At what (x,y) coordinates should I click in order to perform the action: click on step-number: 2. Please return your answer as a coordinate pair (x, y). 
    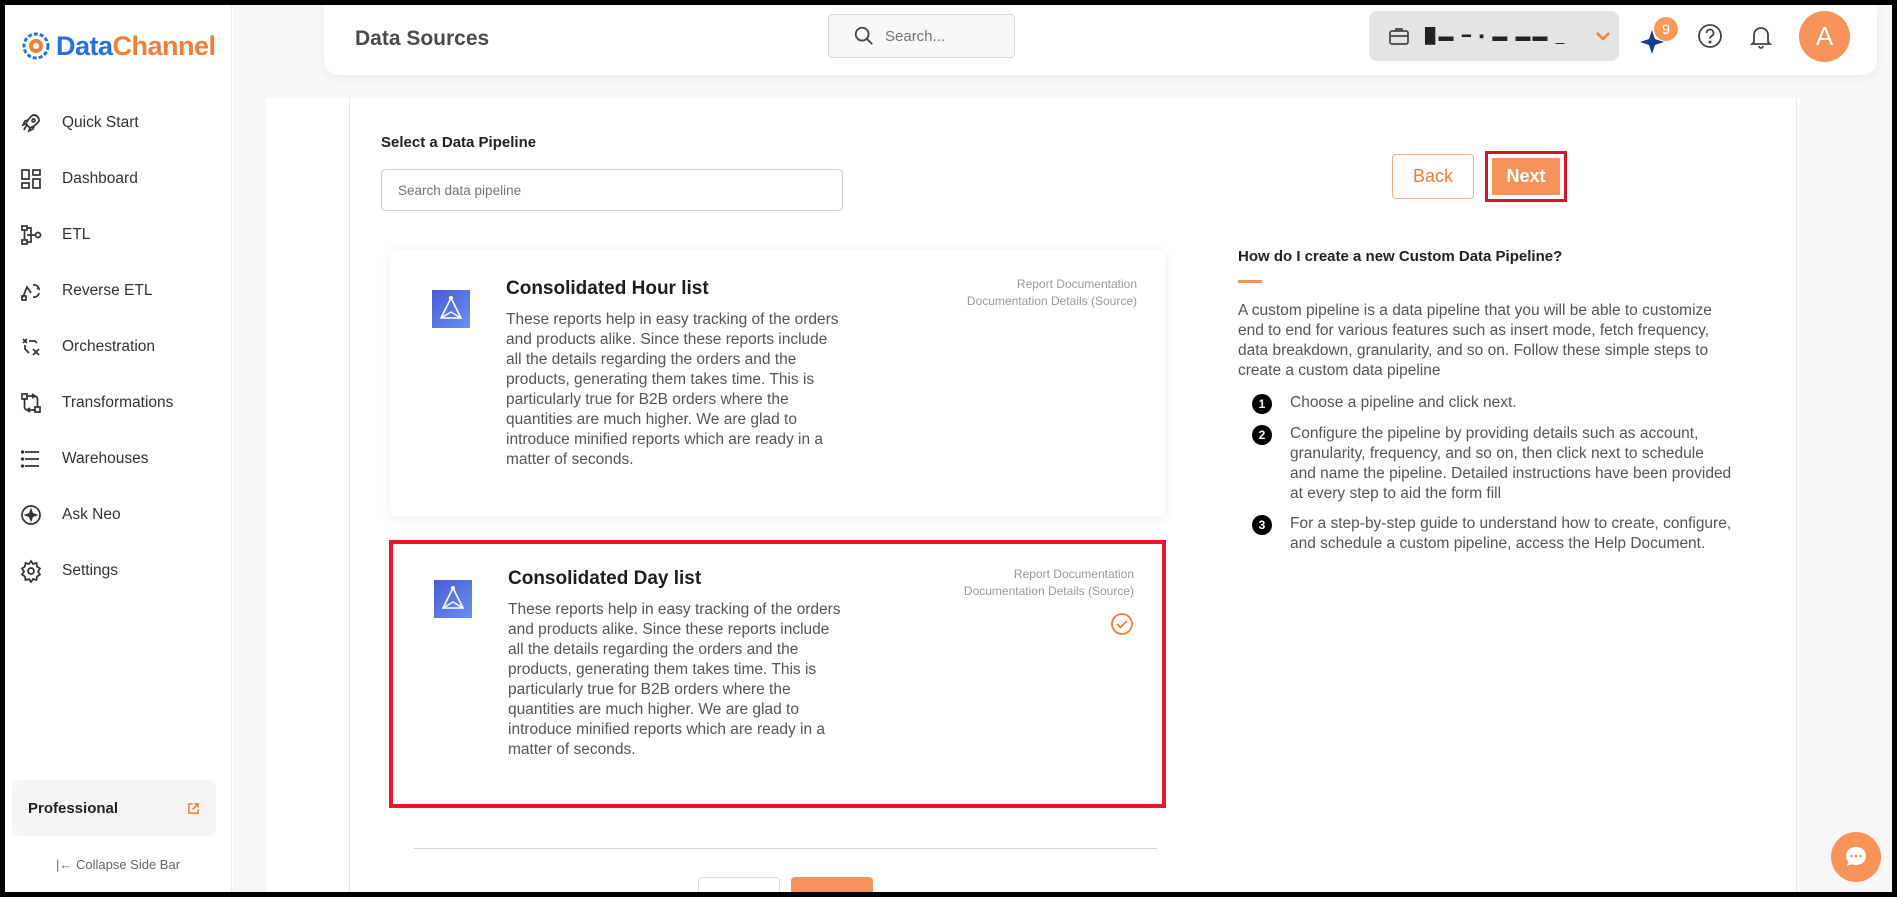
    Looking at the image, I should click on (1262, 435).